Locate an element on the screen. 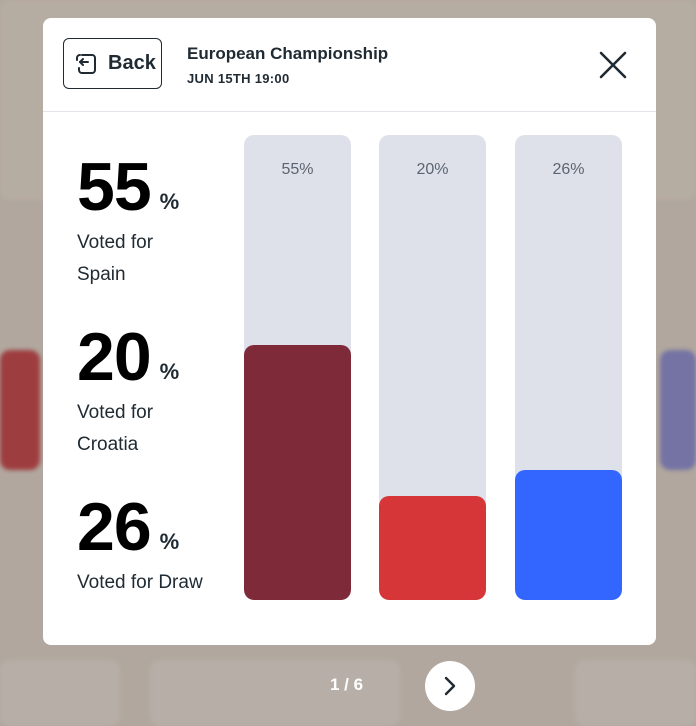 The width and height of the screenshot is (696, 726). match-datetime: JUN 15TH 19:00 is located at coordinates (238, 78).